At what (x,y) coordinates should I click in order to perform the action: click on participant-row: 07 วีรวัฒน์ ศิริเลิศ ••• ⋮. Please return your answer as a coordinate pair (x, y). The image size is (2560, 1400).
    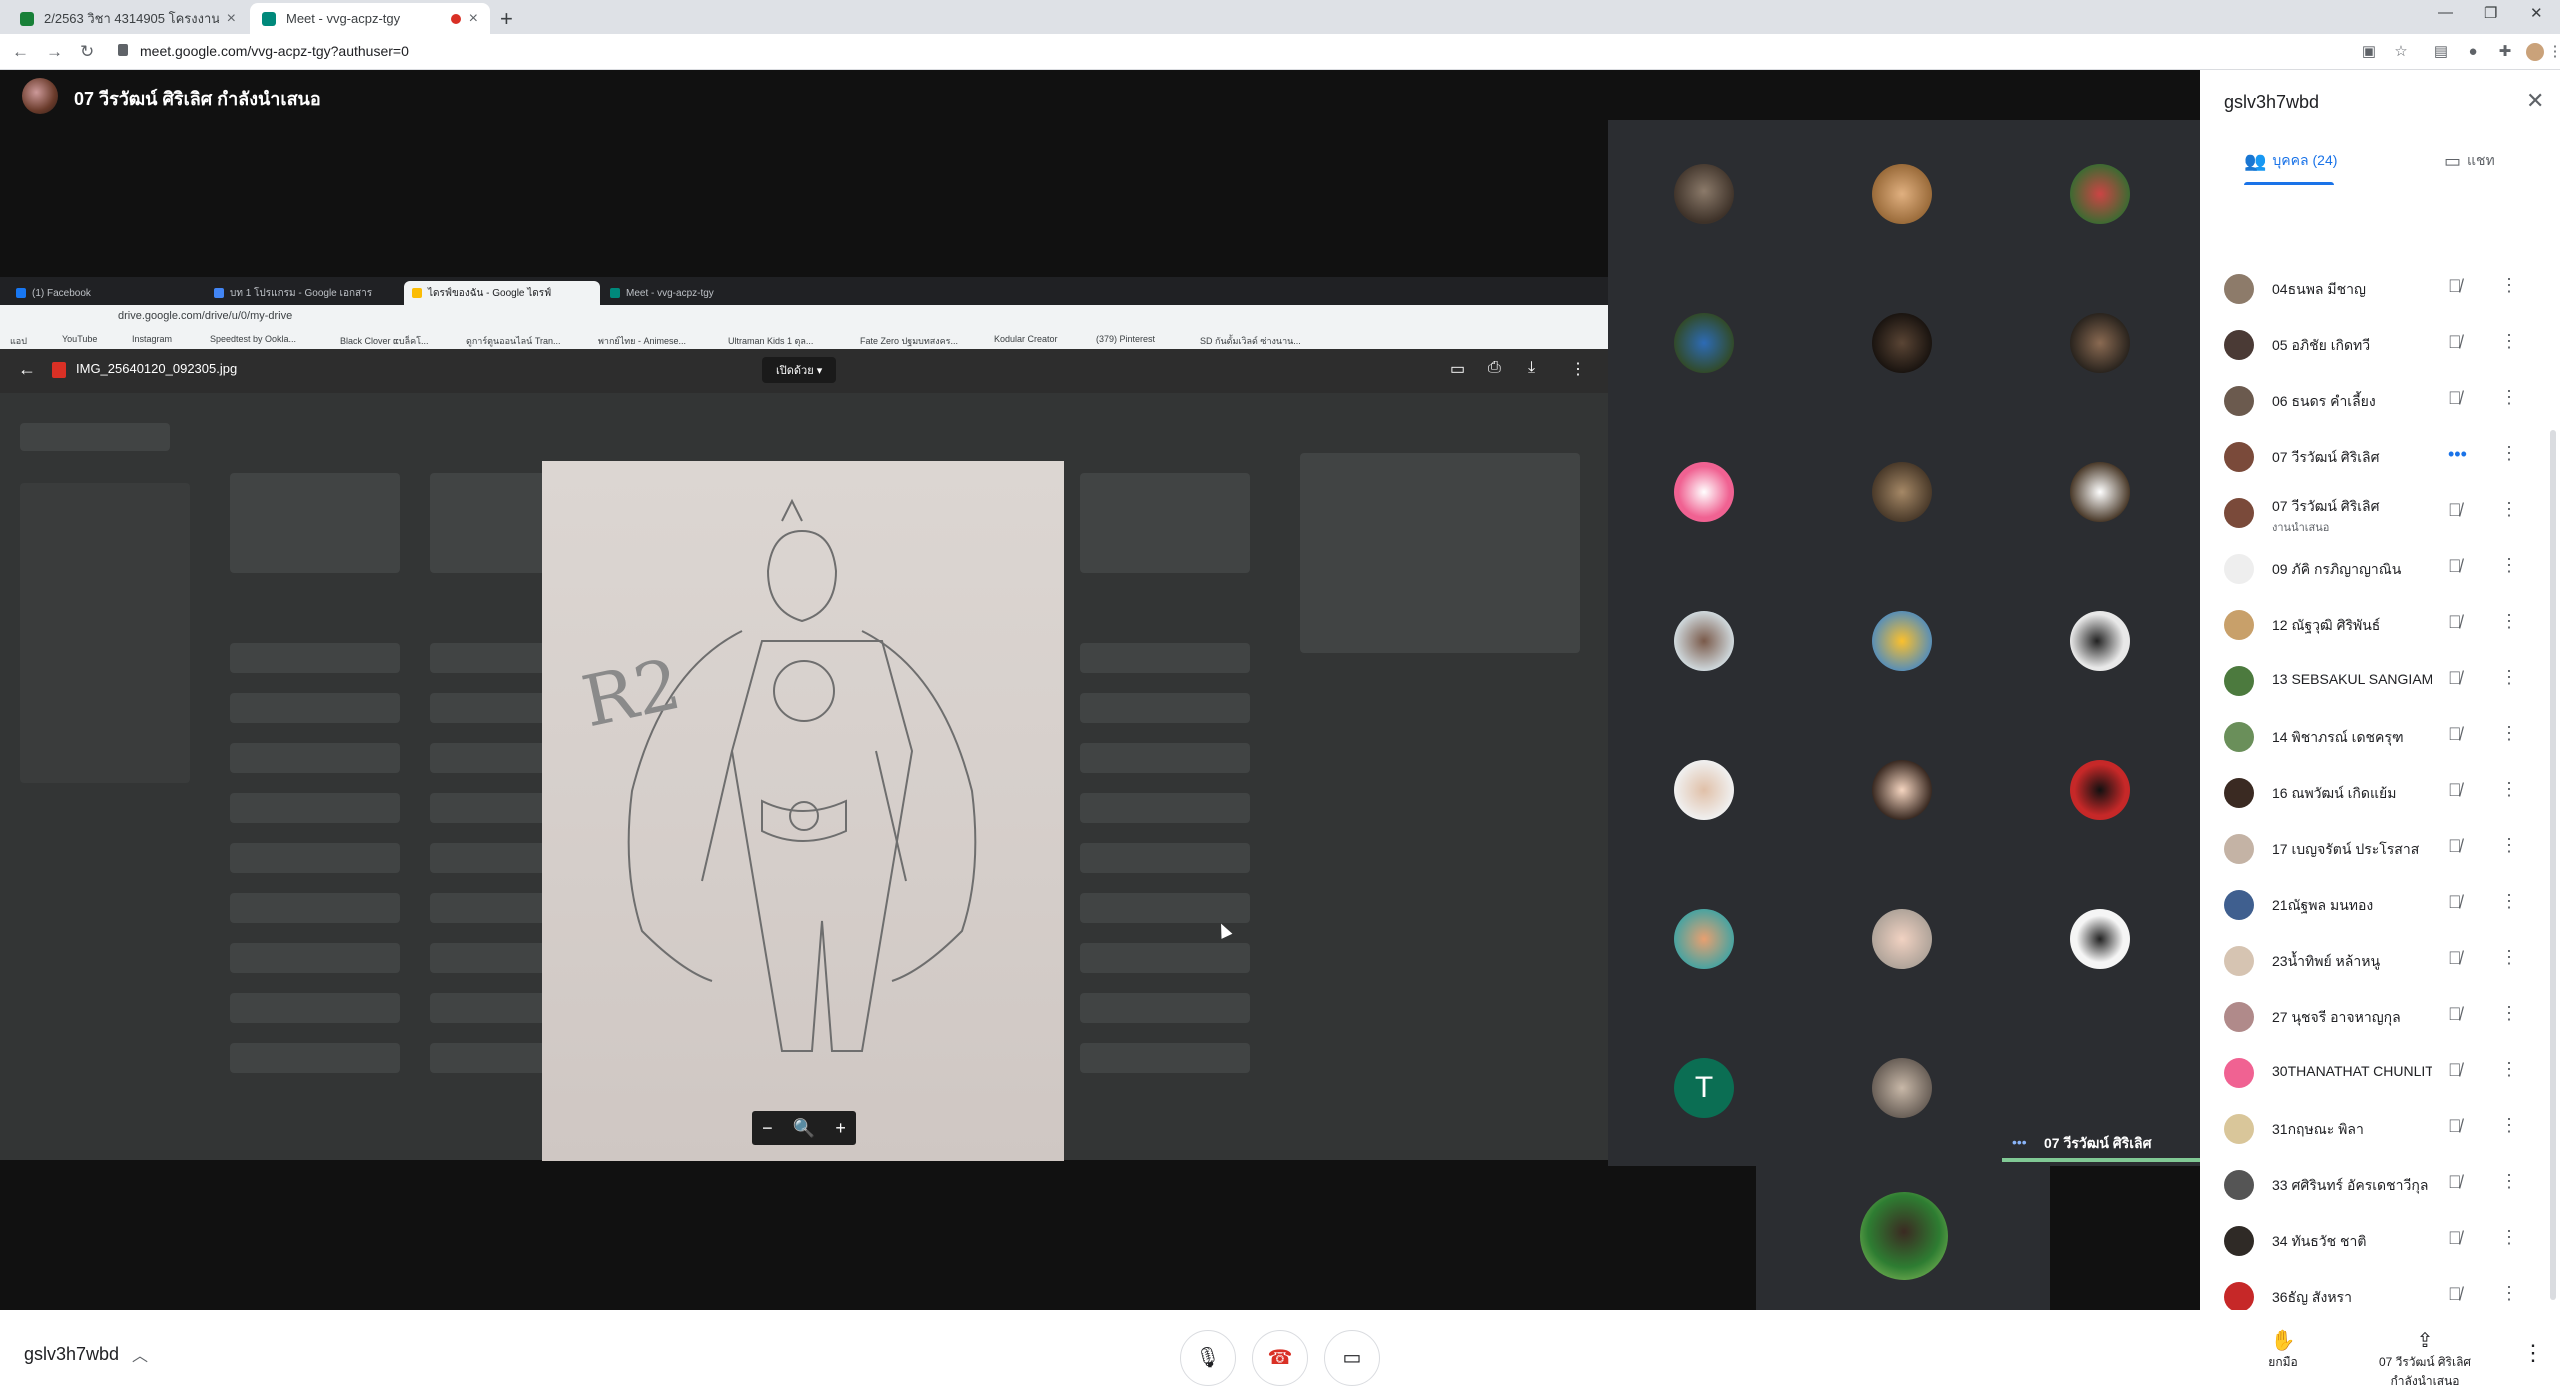
    Looking at the image, I should click on (2370, 456).